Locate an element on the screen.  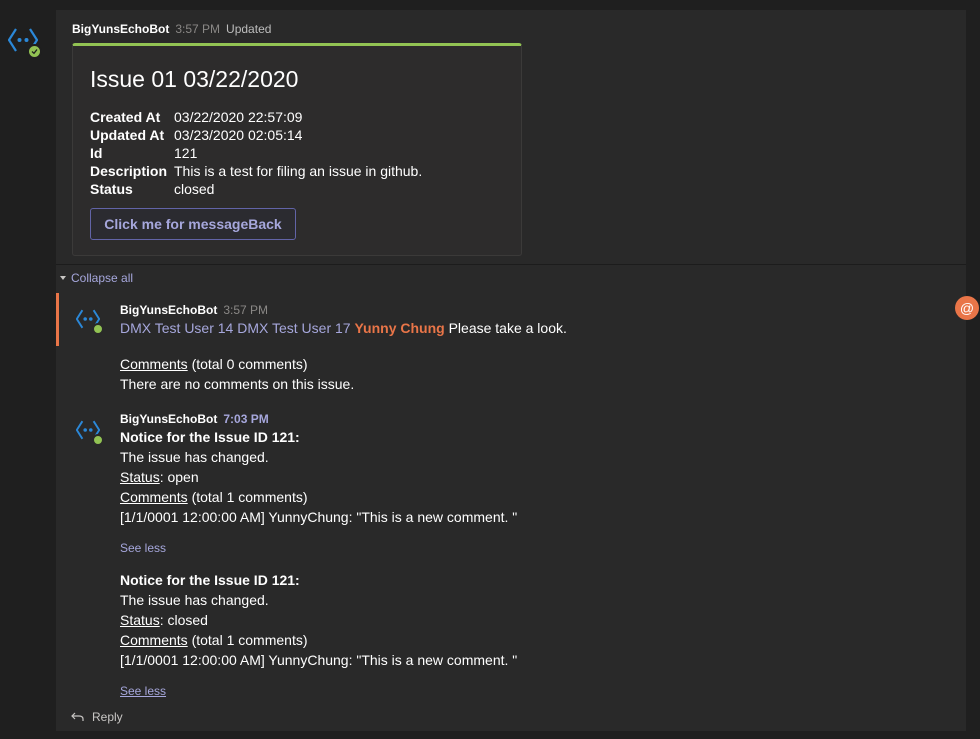
thread-divider is located at coordinates (511, 264).